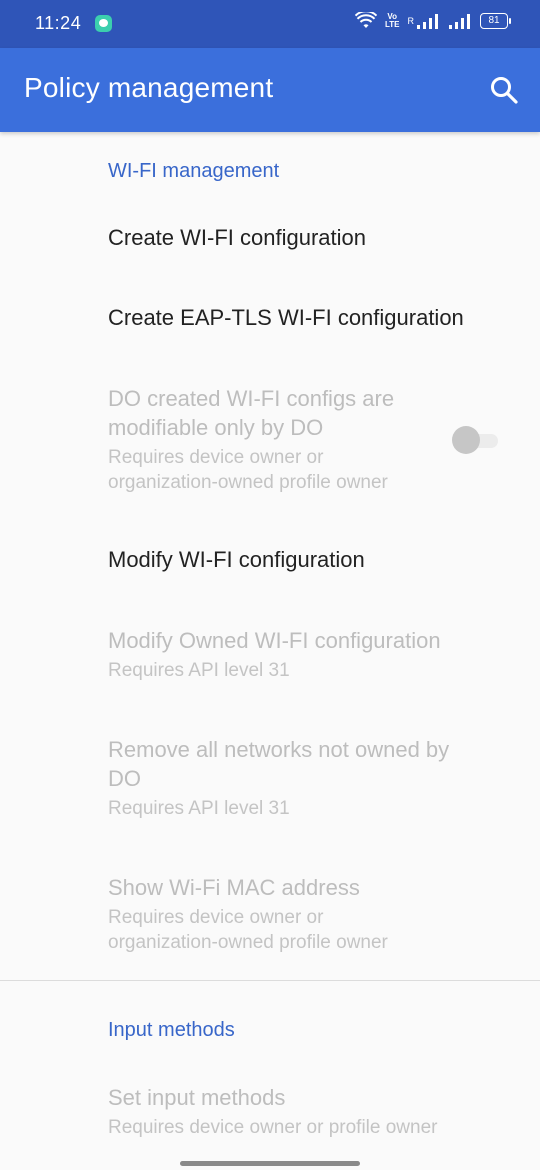  I want to click on cell-signal-2-icon, so click(459, 21).